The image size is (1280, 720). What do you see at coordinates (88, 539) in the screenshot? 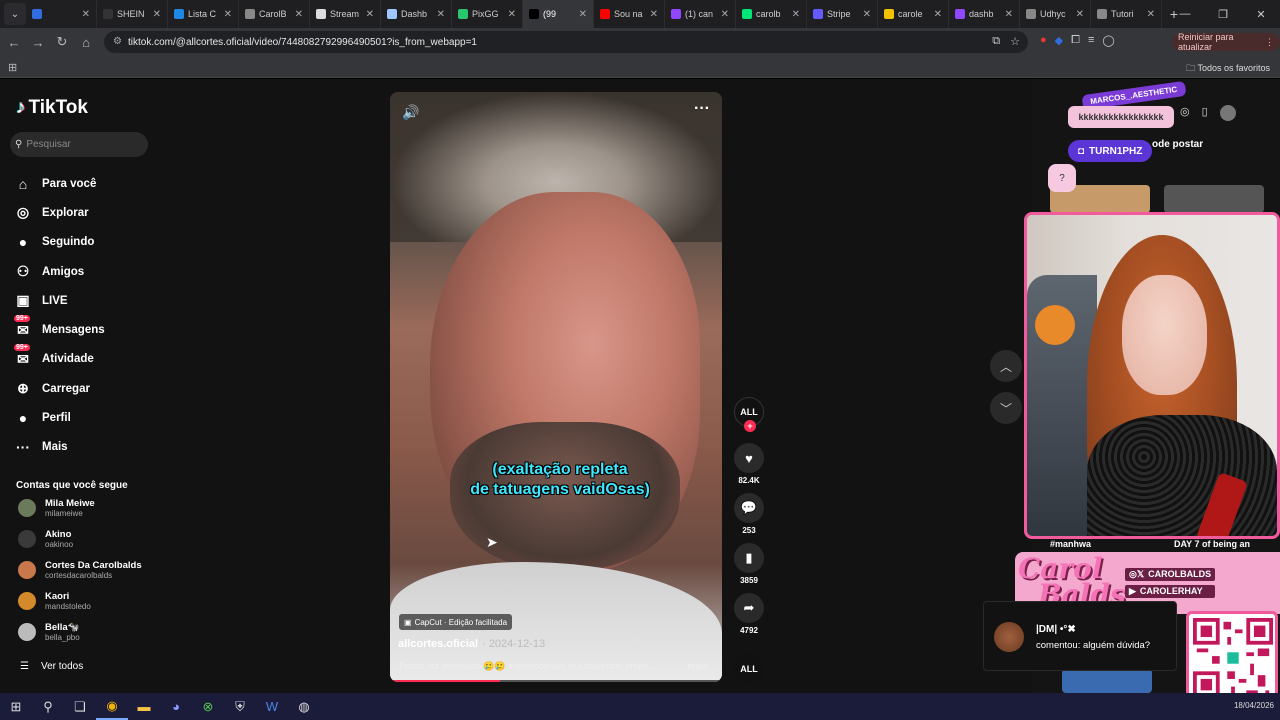
I see `following-account: Akino oakinoo` at bounding box center [88, 539].